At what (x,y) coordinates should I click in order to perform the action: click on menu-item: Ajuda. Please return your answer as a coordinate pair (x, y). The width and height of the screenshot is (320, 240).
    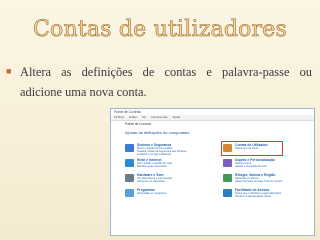
    Looking at the image, I should click on (176, 117).